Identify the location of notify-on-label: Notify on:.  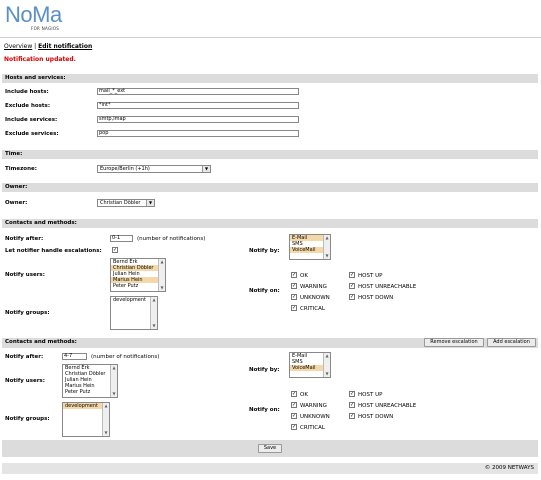
(264, 410).